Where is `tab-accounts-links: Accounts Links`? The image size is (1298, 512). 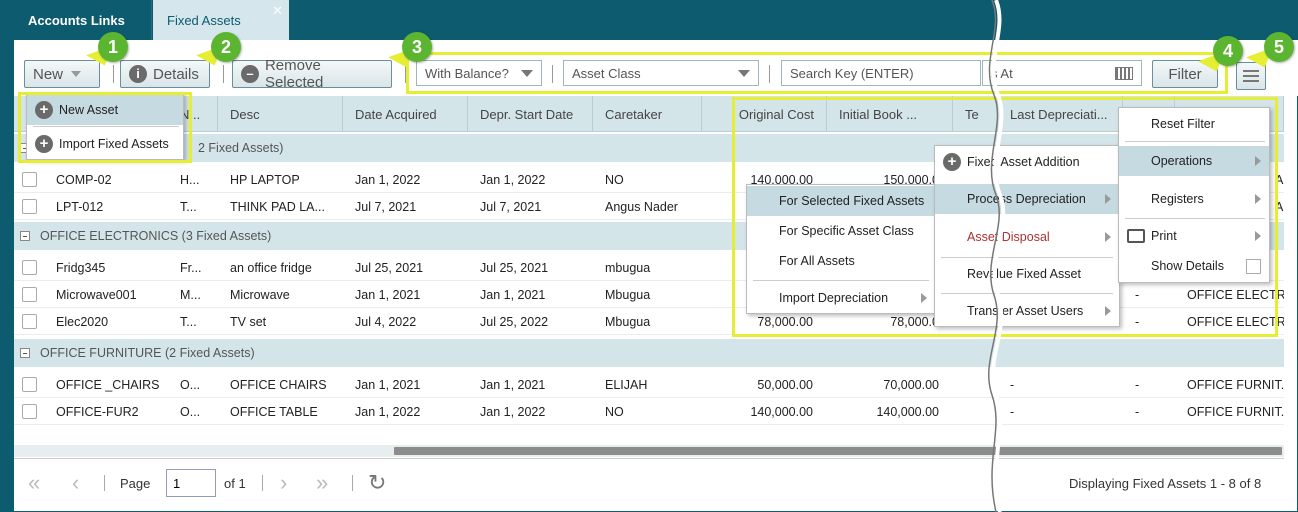
tab-accounts-links: Accounts Links is located at coordinates (83, 20).